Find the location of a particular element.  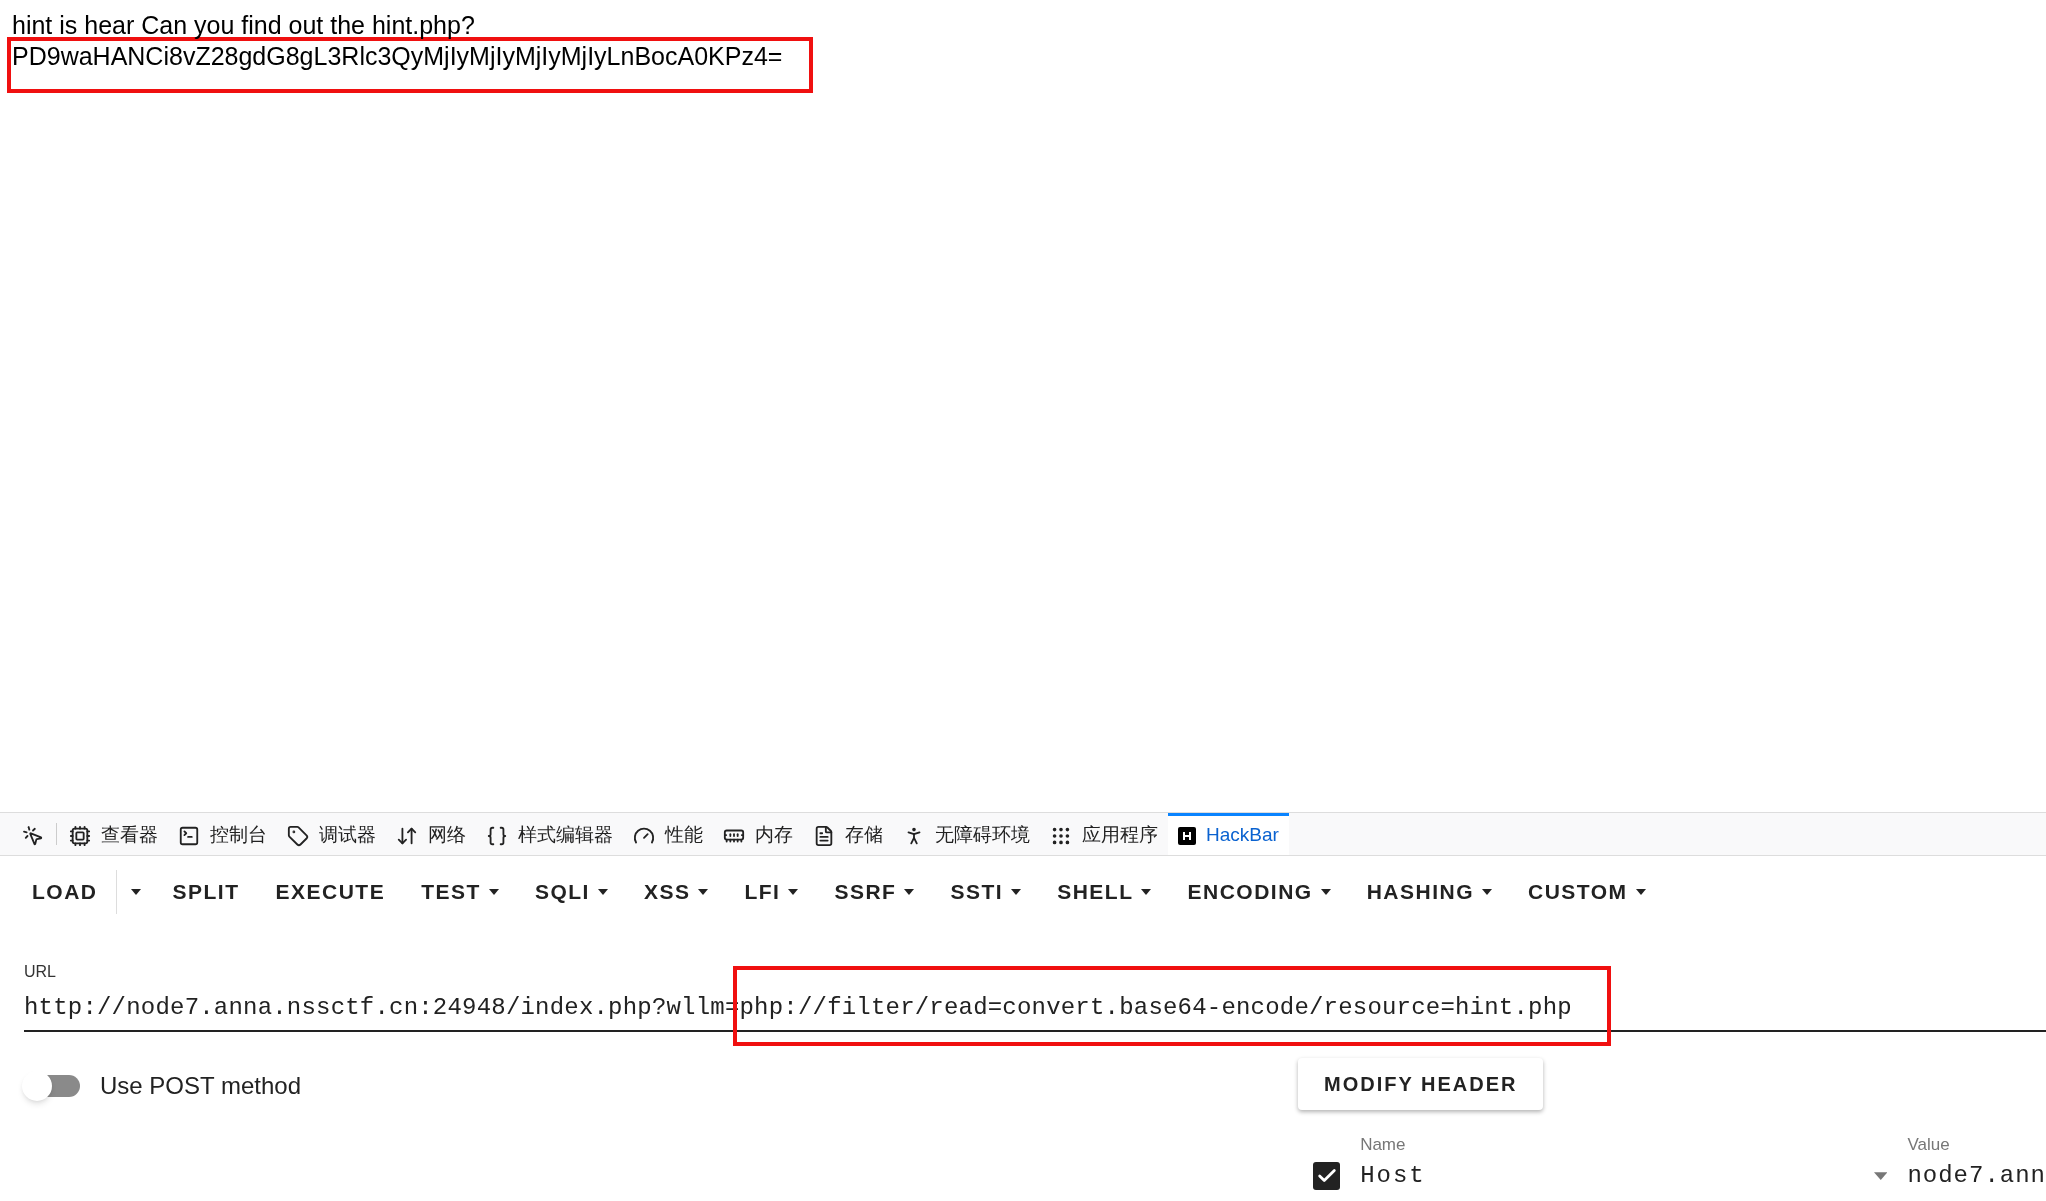

devtools-tab: HackBar is located at coordinates (1228, 834).